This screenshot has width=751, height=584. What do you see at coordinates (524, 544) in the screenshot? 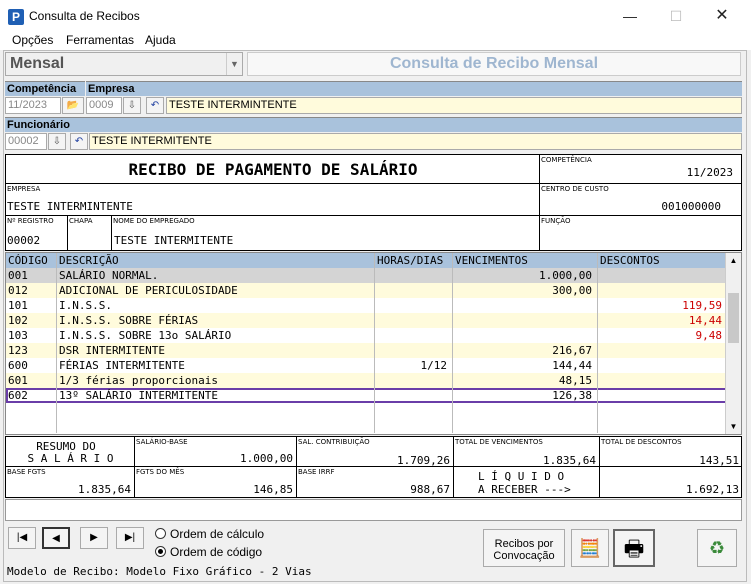
I see `recibos-line1: Recibos por` at bounding box center [524, 544].